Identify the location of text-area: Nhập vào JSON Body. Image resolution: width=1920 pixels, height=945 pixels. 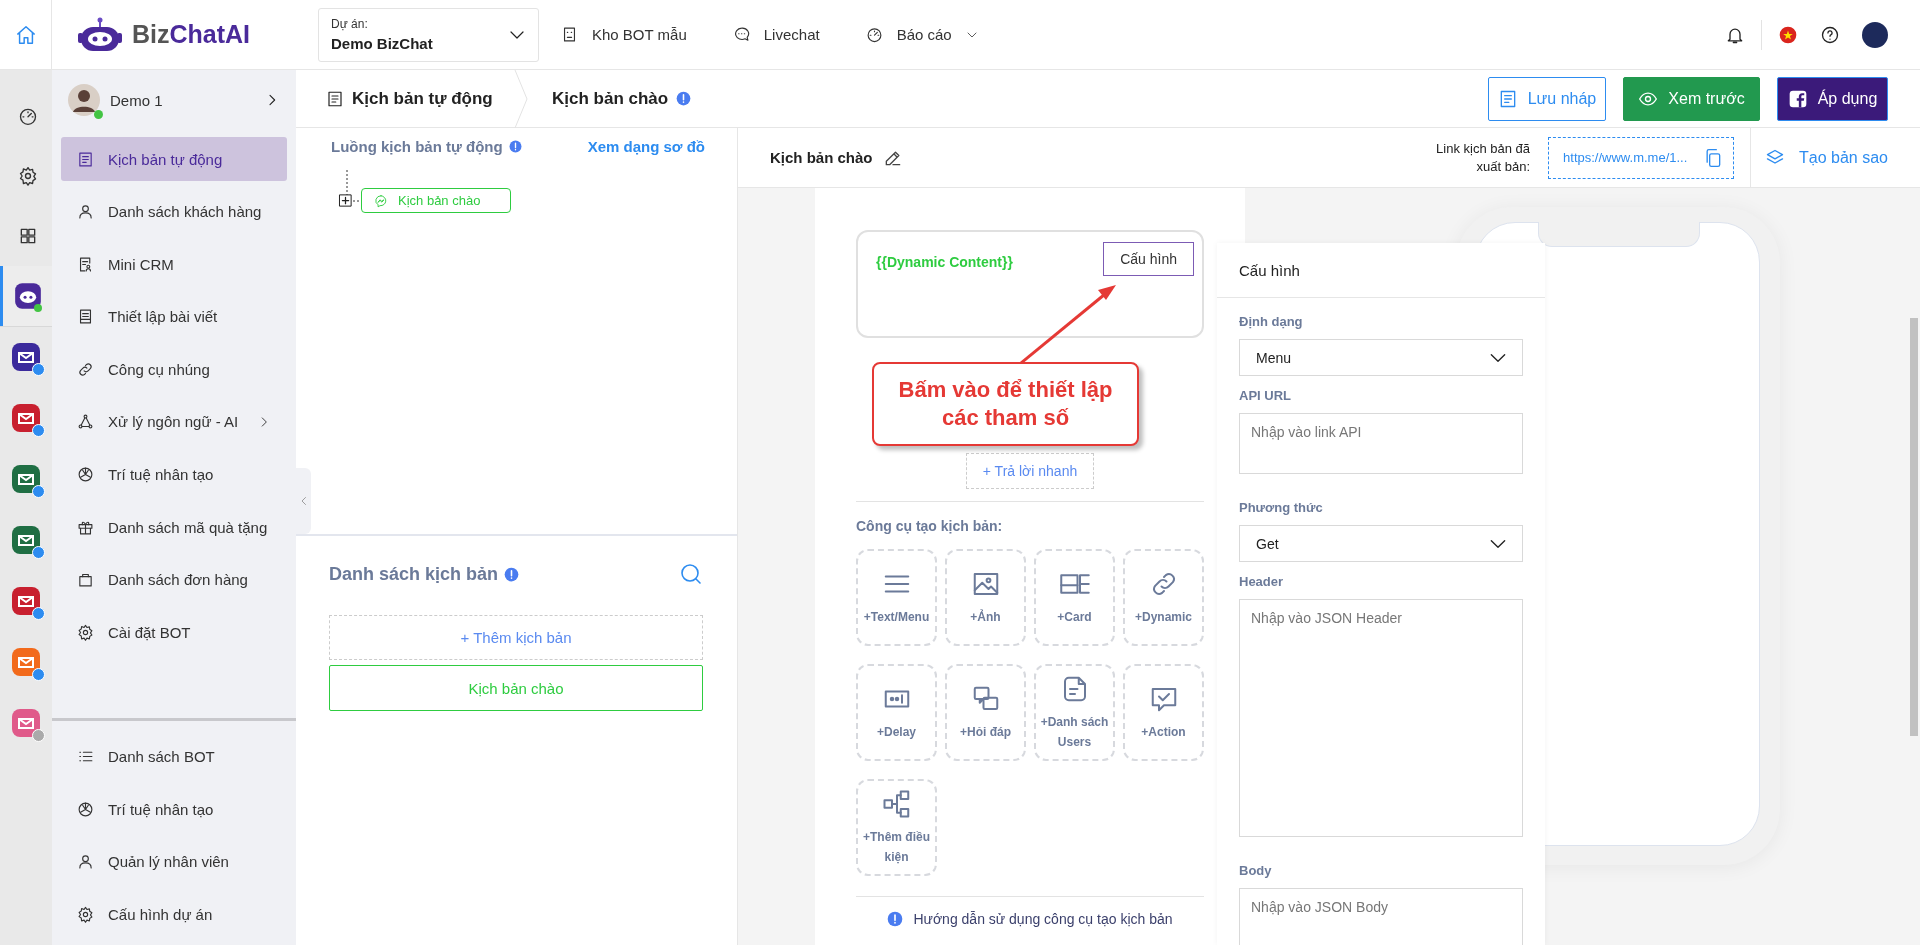
(1381, 916).